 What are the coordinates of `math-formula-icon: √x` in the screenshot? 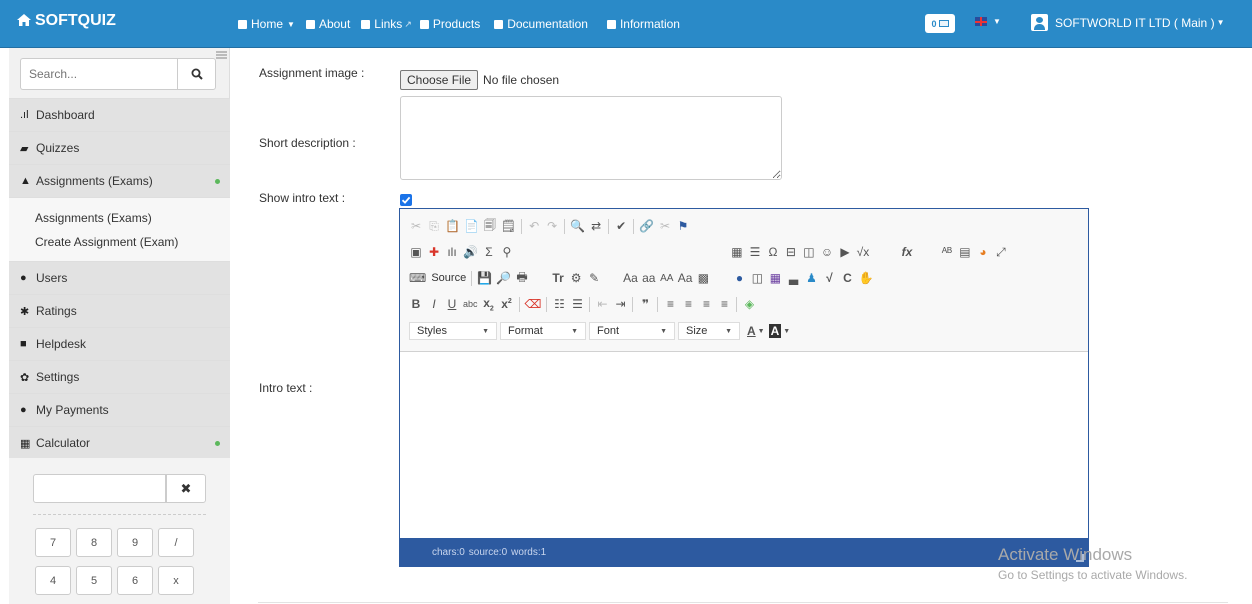 It's located at (863, 252).